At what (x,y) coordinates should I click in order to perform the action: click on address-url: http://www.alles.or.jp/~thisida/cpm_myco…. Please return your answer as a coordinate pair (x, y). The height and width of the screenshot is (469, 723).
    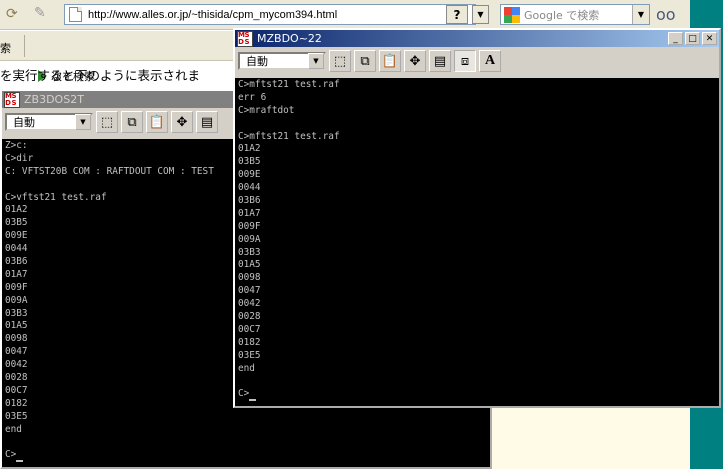
    Looking at the image, I should click on (212, 15).